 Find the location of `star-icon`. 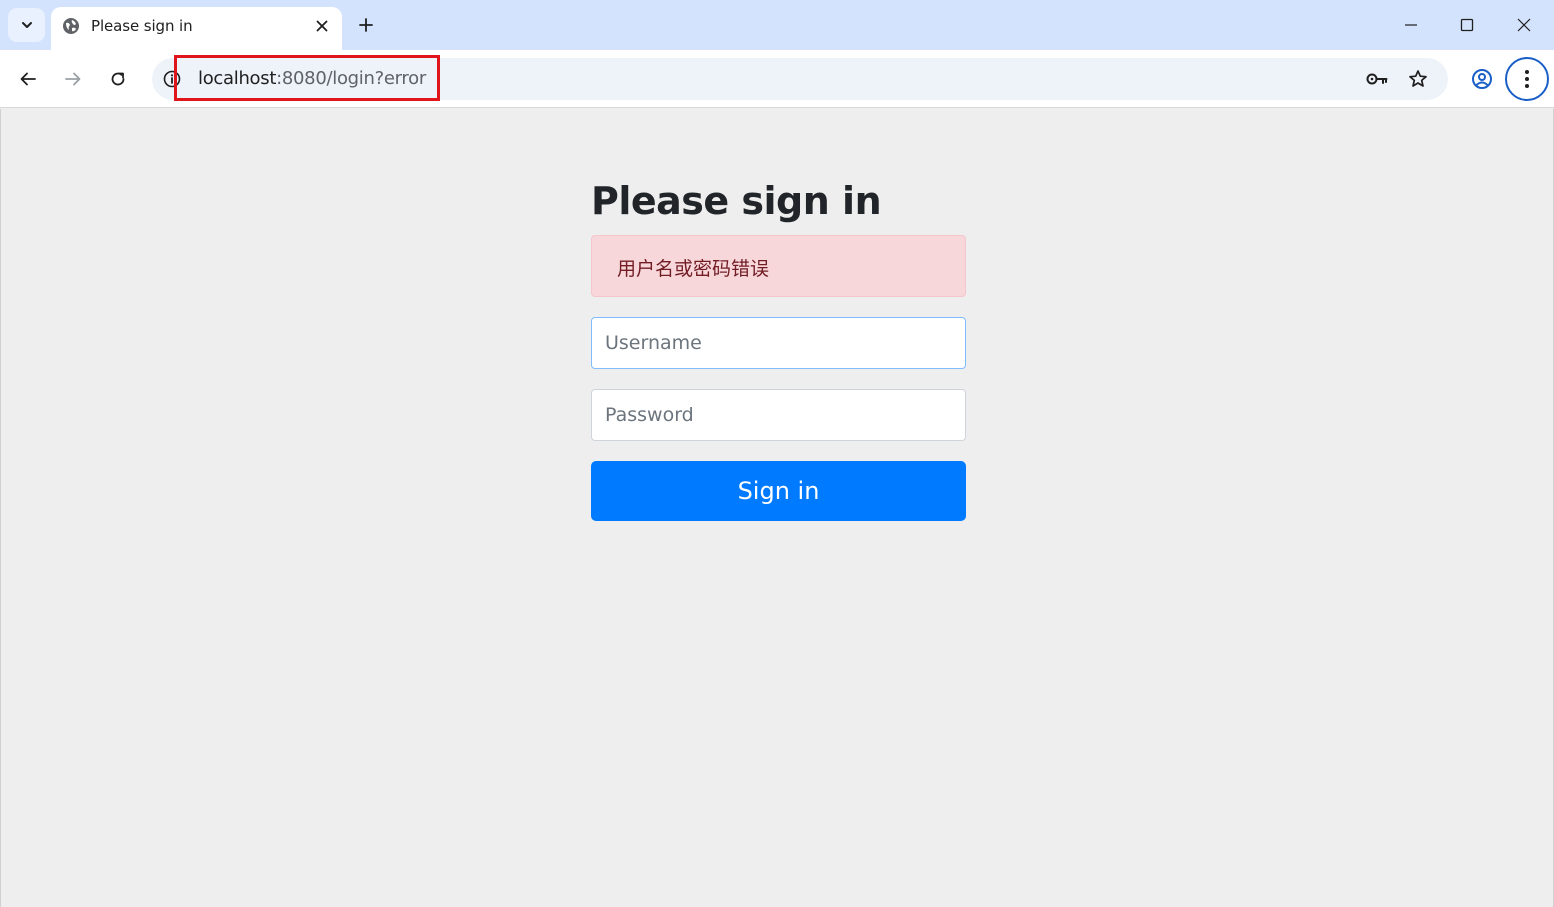

star-icon is located at coordinates (1418, 78).